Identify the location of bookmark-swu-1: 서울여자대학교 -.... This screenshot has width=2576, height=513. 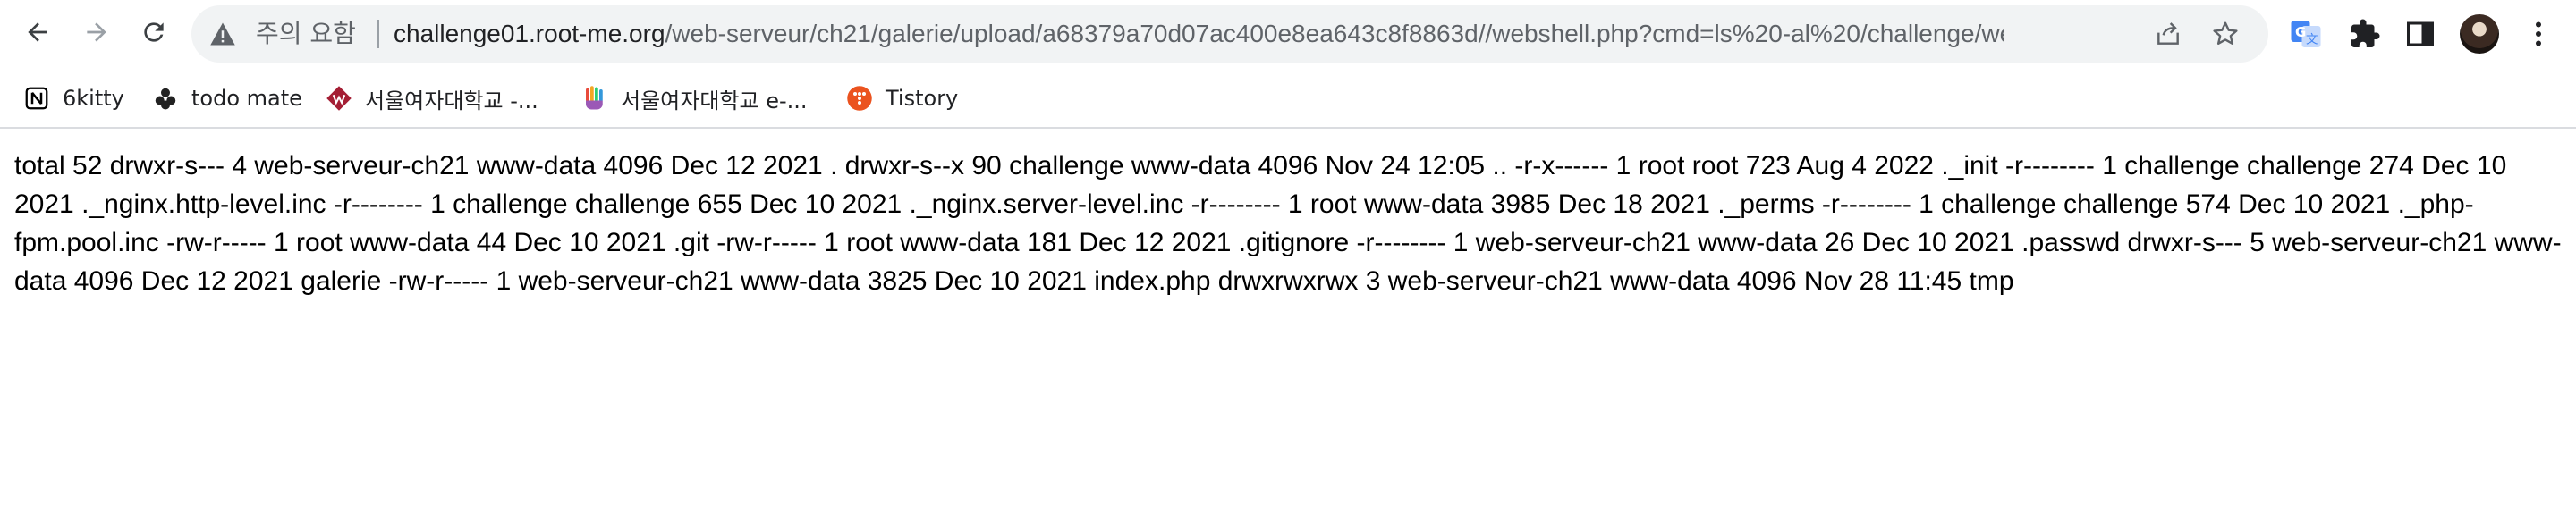
(432, 98).